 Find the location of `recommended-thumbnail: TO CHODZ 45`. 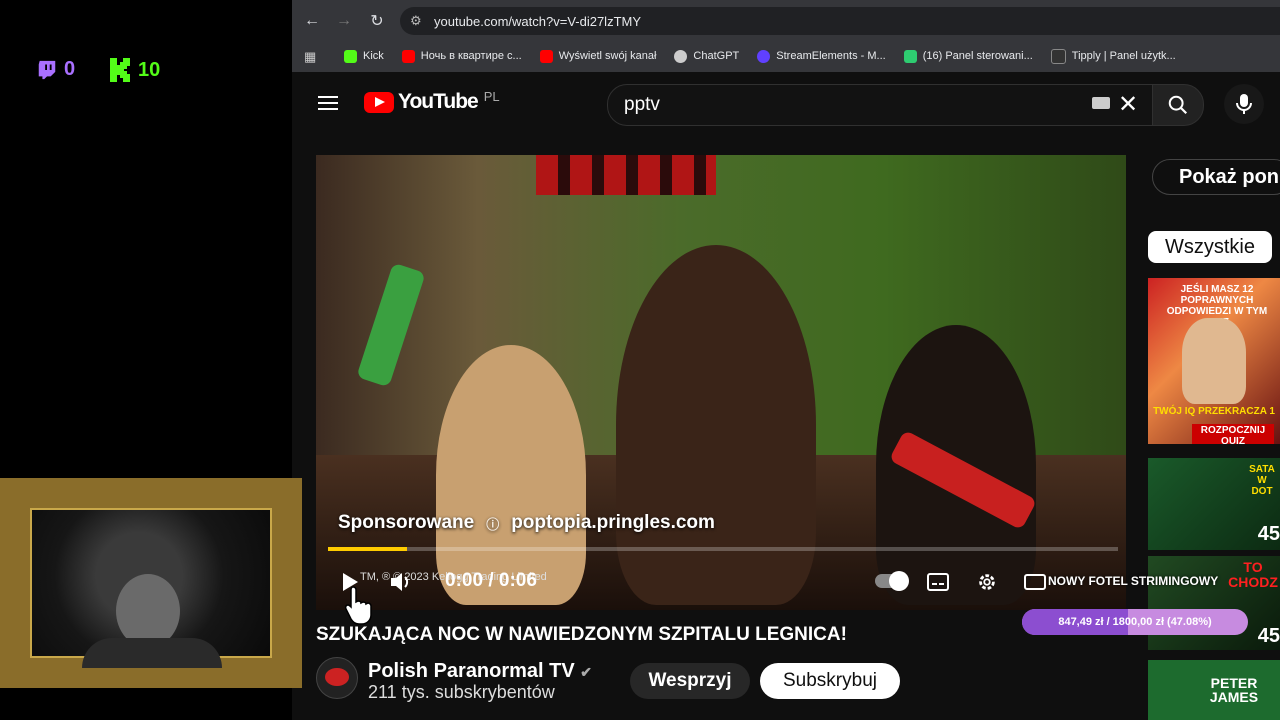

recommended-thumbnail: TO CHODZ 45 is located at coordinates (1214, 603).